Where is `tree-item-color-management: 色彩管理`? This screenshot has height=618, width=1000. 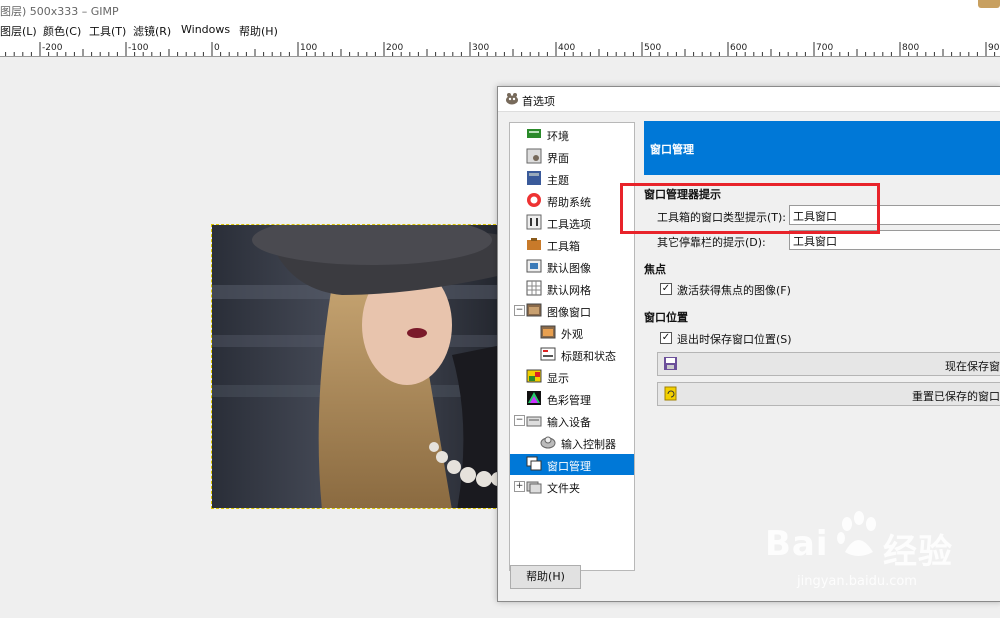
tree-item-color-management: 色彩管理 is located at coordinates (572, 398).